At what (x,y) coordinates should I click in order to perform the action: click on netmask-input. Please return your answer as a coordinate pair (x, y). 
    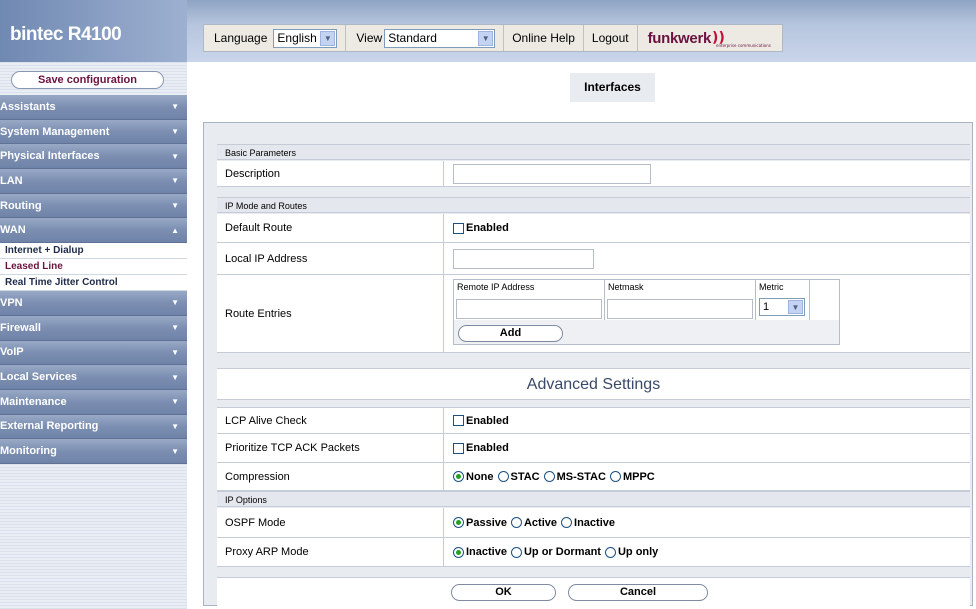
    Looking at the image, I should click on (680, 309).